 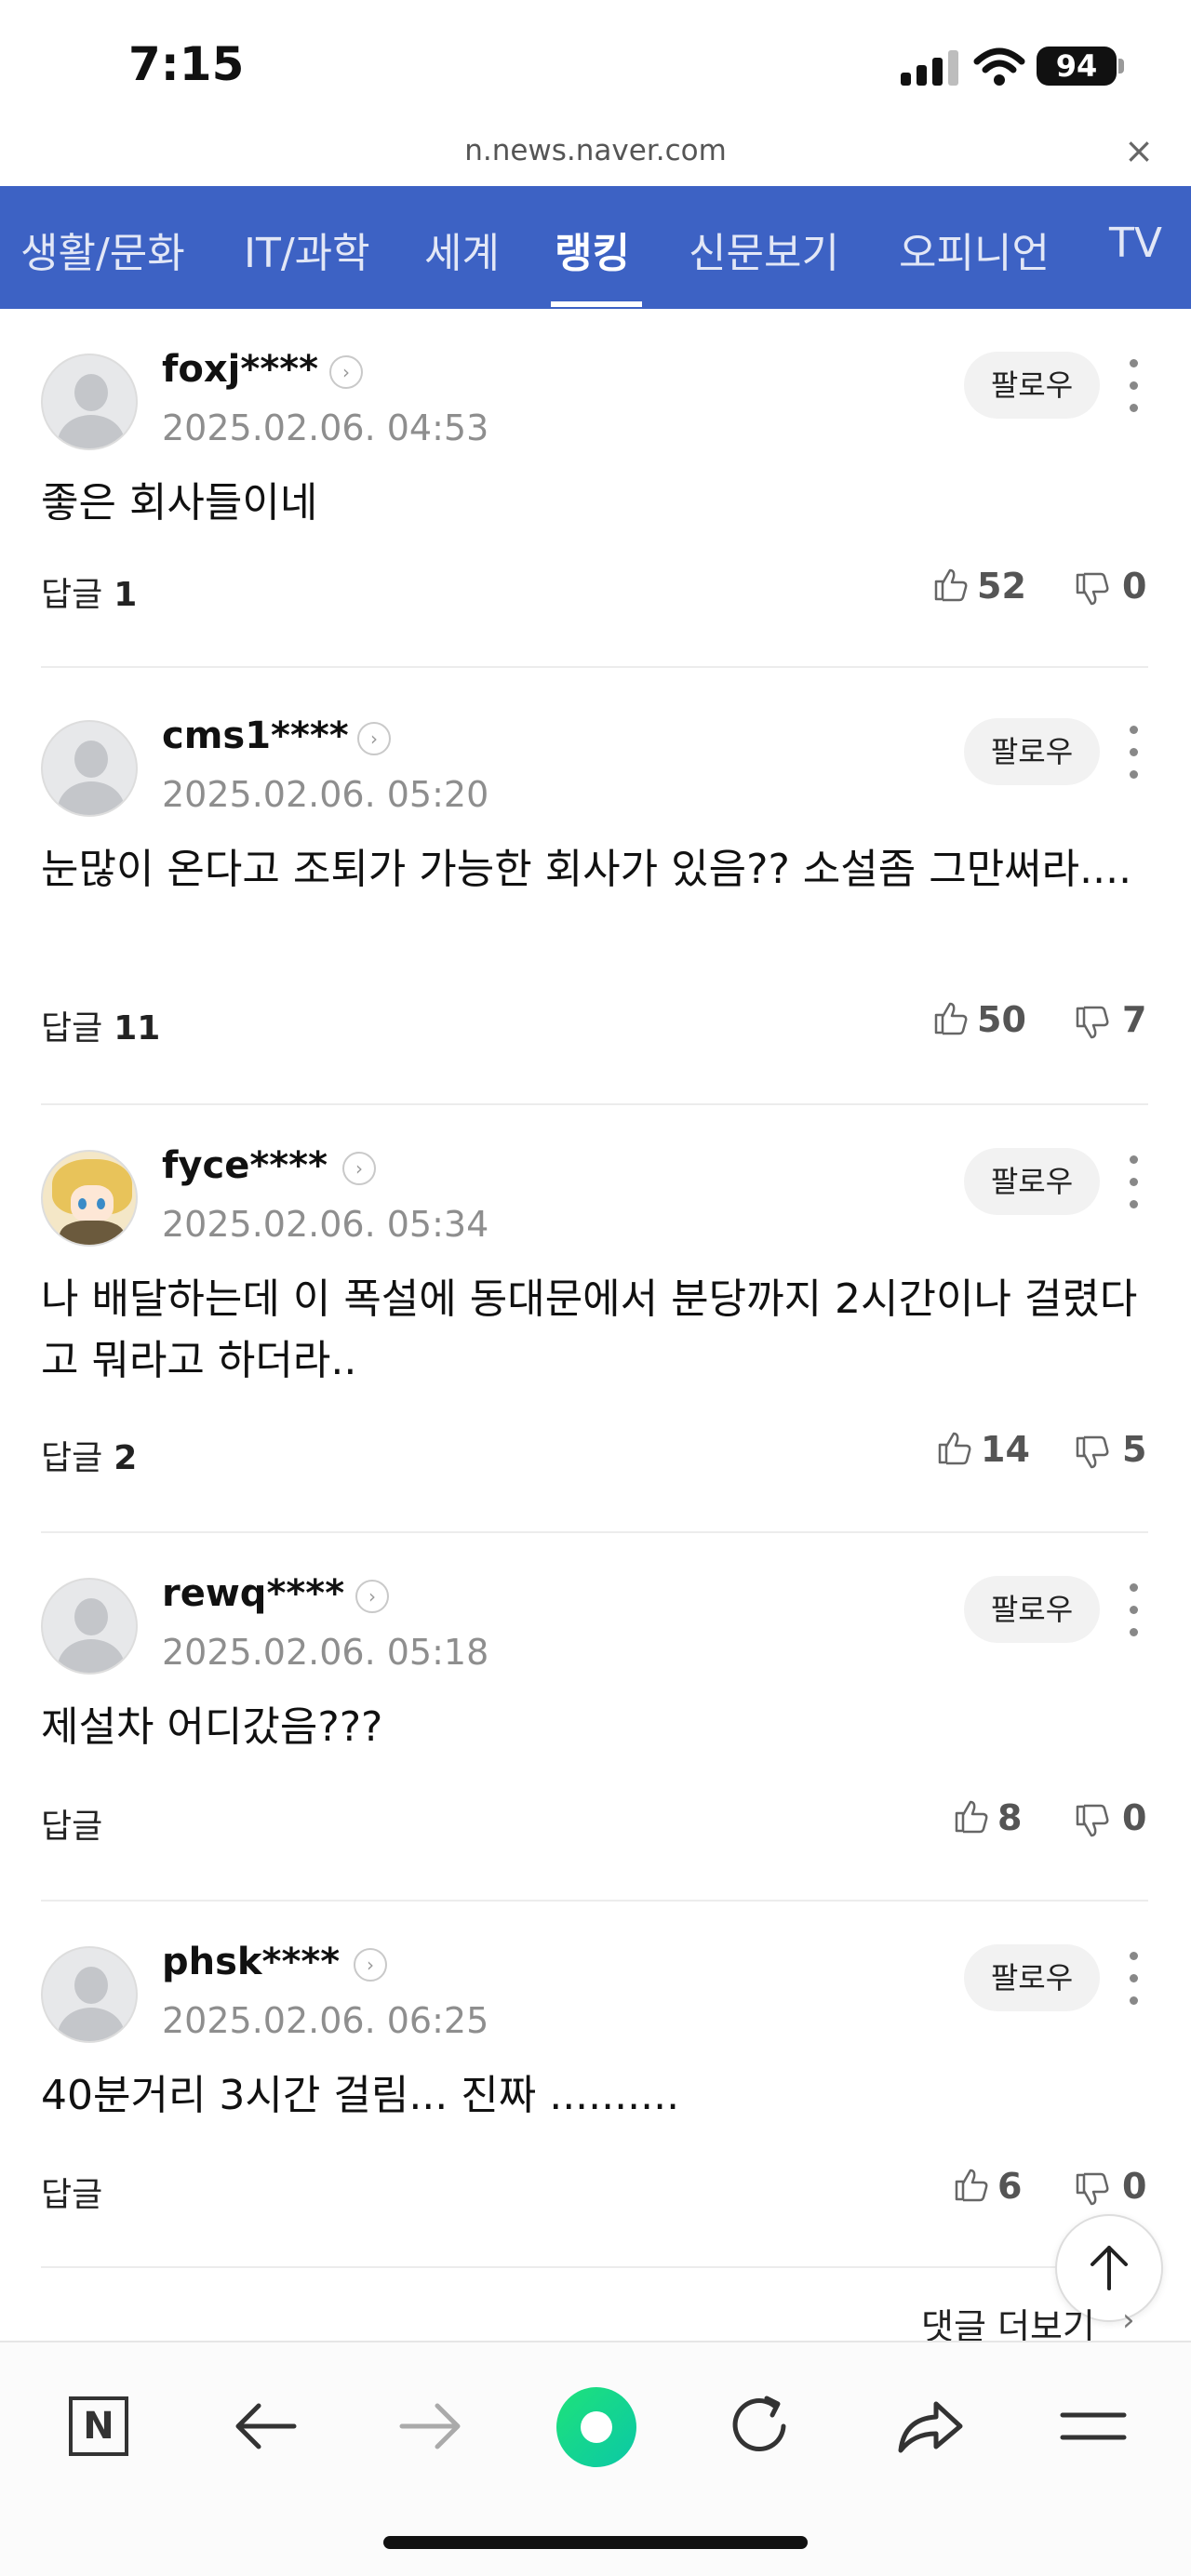 I want to click on naver-home-button: N, so click(x=96, y=2431).